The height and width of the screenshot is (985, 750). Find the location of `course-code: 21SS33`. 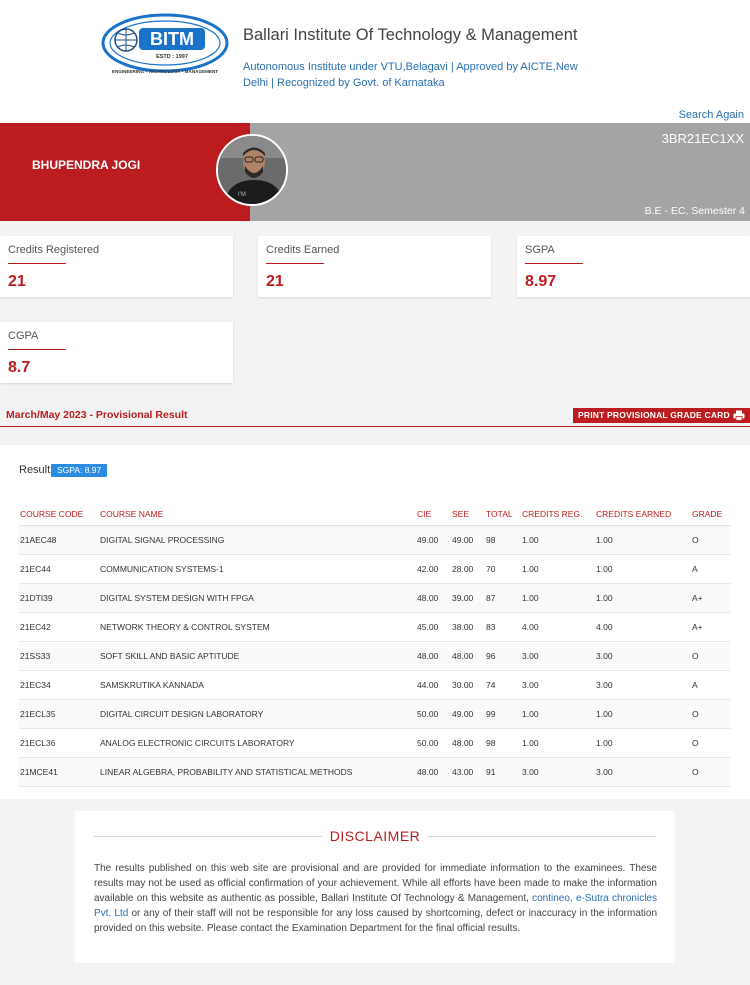

course-code: 21SS33 is located at coordinates (58, 656).